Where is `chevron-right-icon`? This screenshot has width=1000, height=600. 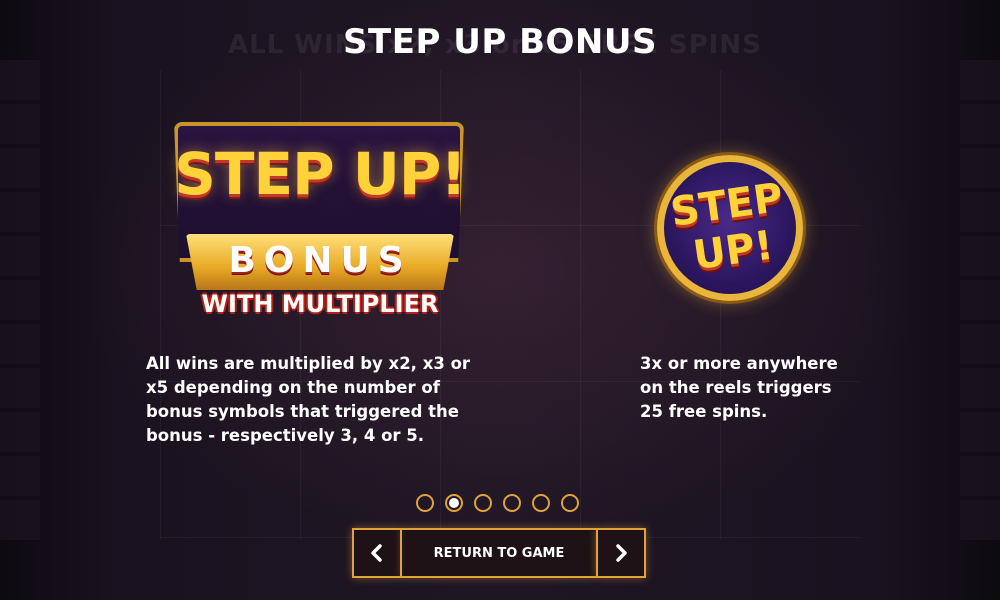 chevron-right-icon is located at coordinates (621, 553).